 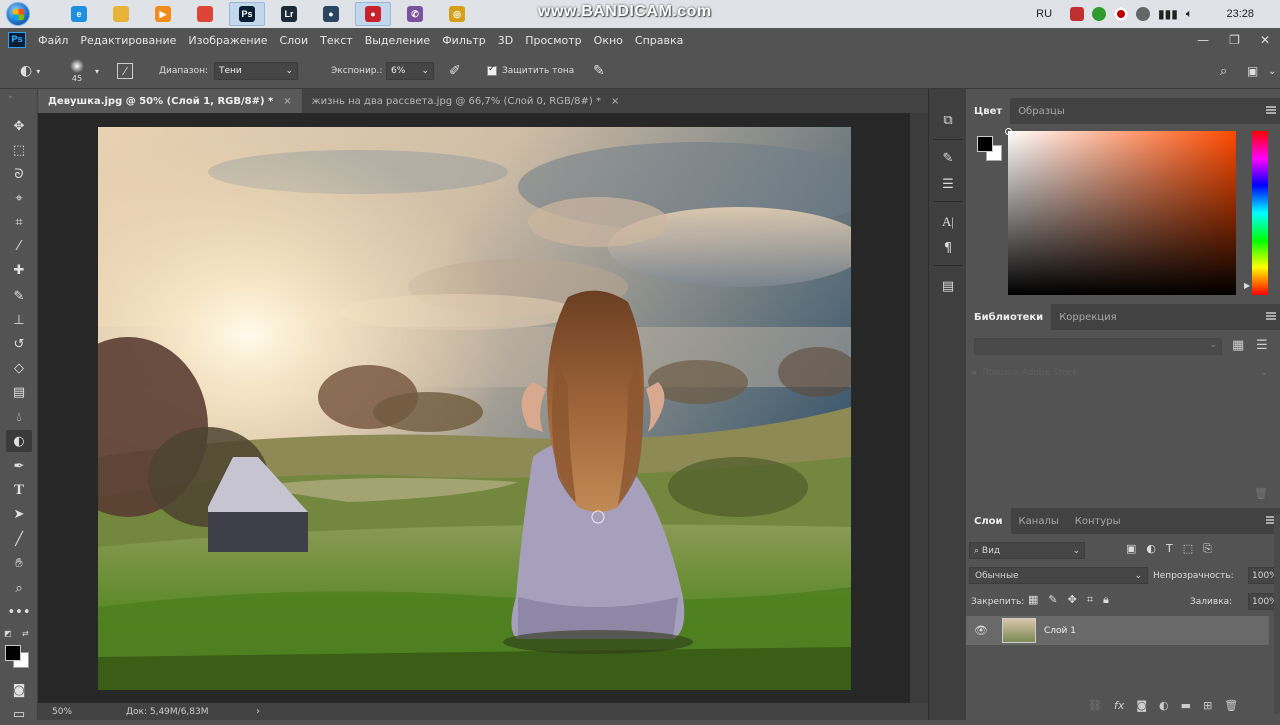 I want to click on move-tool-icon: ✥, so click(x=19, y=126).